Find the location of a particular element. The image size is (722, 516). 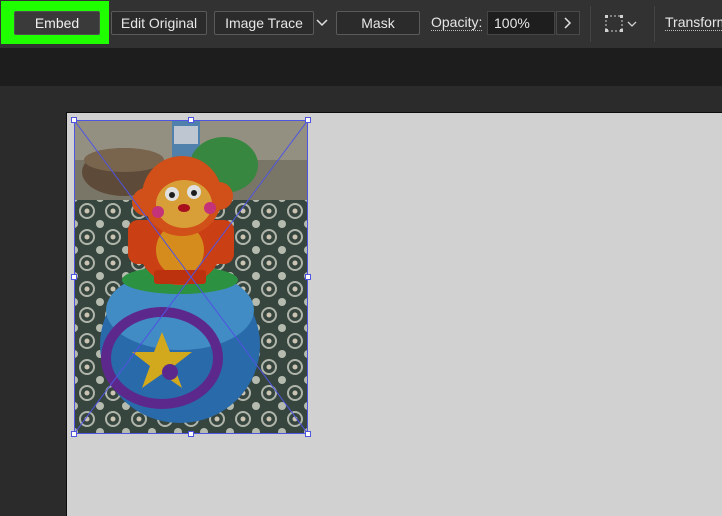

image-trace-dropdown is located at coordinates (322, 23).